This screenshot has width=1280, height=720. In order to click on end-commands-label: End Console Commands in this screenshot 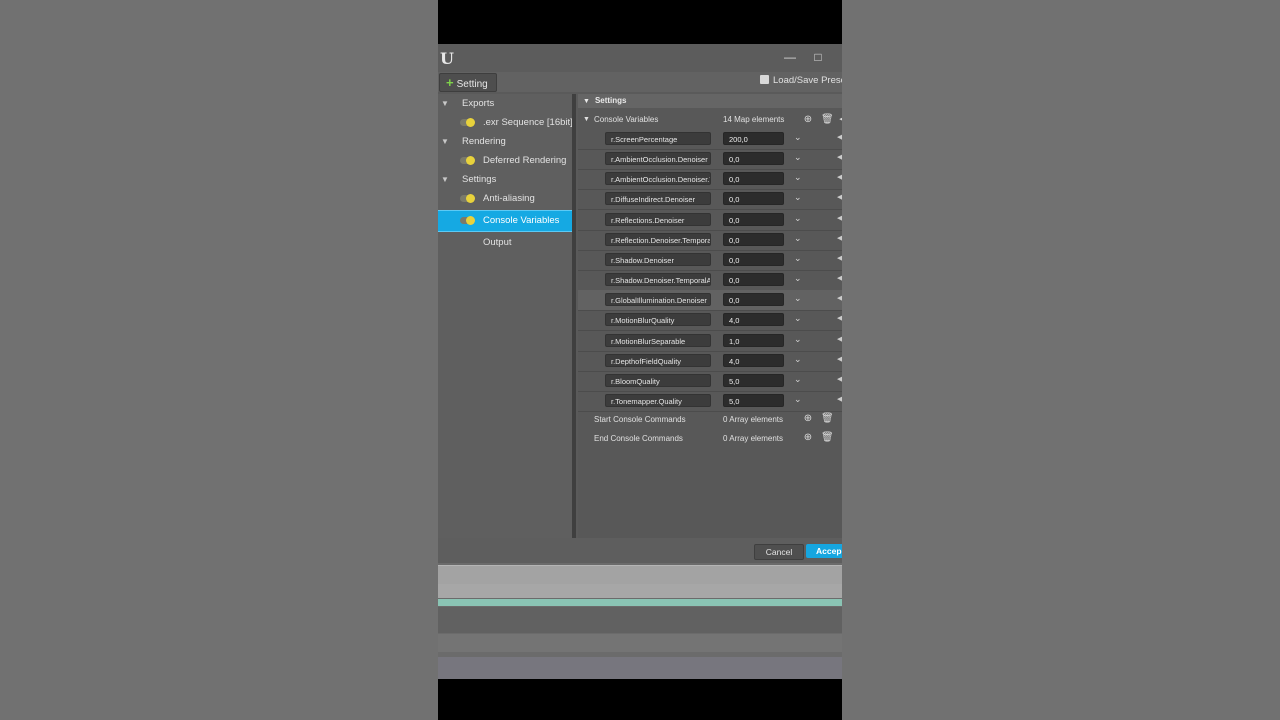, I will do `click(638, 438)`.